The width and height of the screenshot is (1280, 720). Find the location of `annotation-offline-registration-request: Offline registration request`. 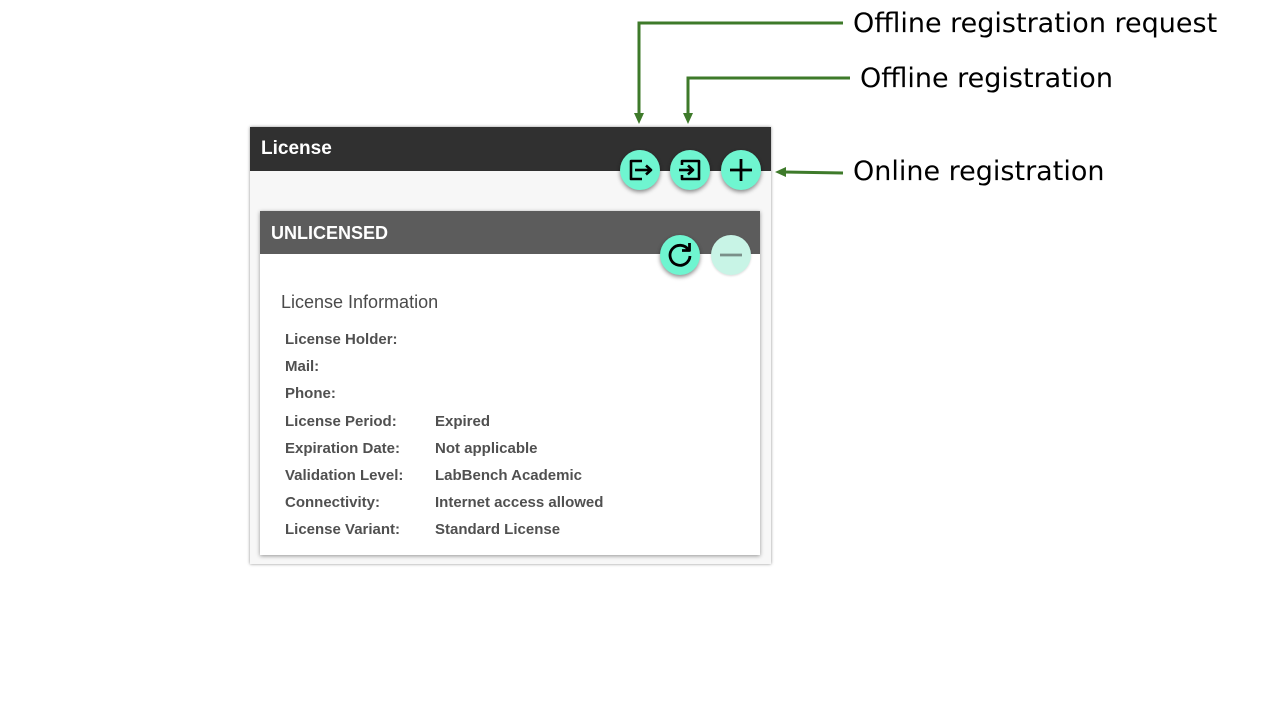

annotation-offline-registration-request: Offline registration request is located at coordinates (1035, 23).